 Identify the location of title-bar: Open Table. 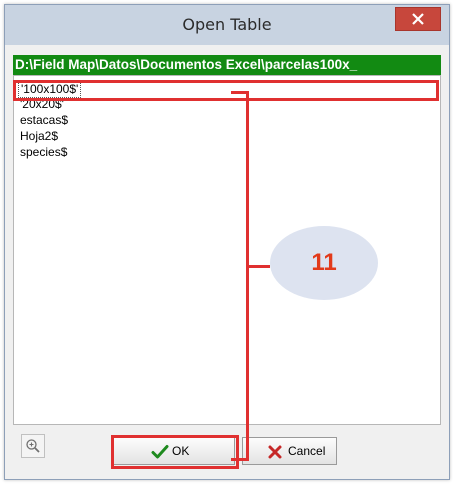
(227, 25).